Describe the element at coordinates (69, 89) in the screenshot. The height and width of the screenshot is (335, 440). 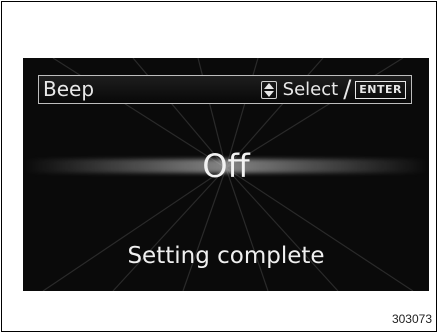
I see `setting-title: Beep` at that location.